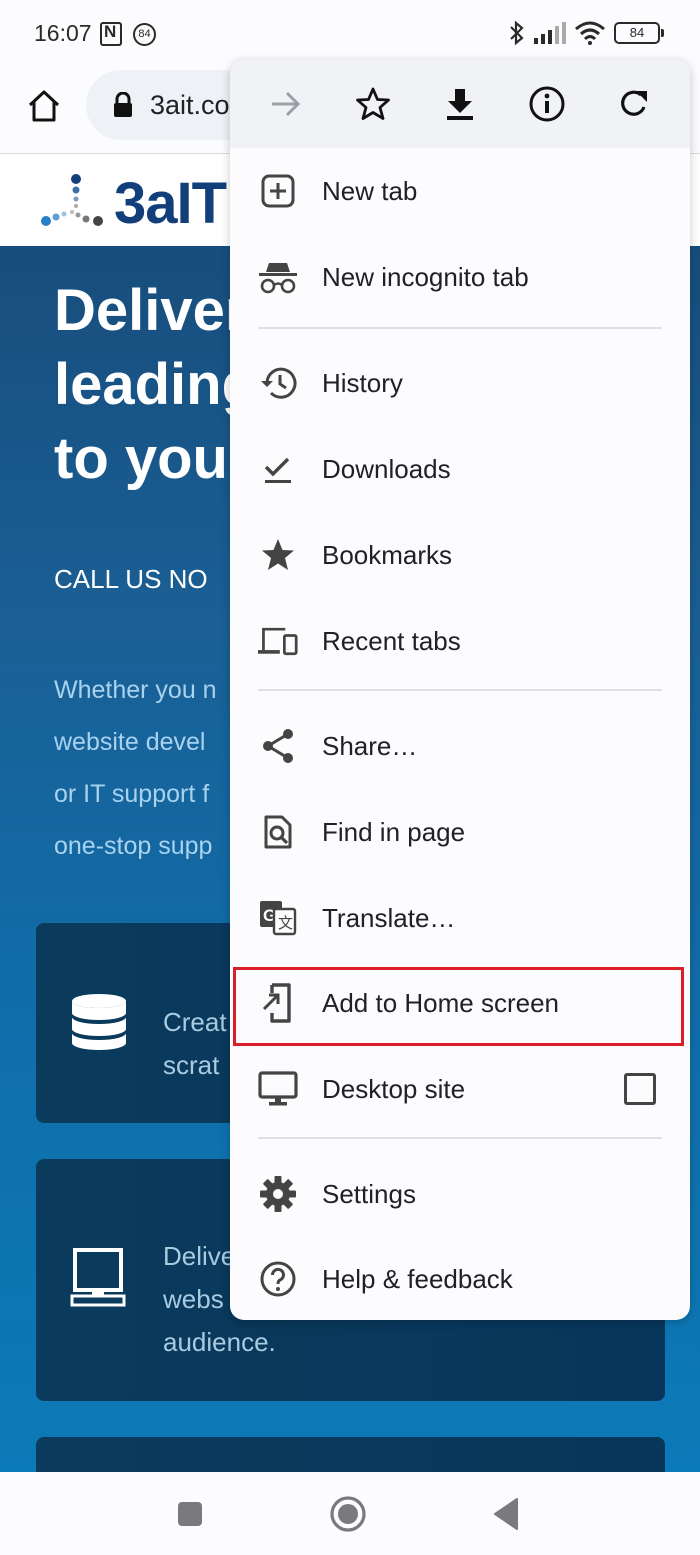 This screenshot has width=700, height=1555. I want to click on database-icon, so click(99, 1022).